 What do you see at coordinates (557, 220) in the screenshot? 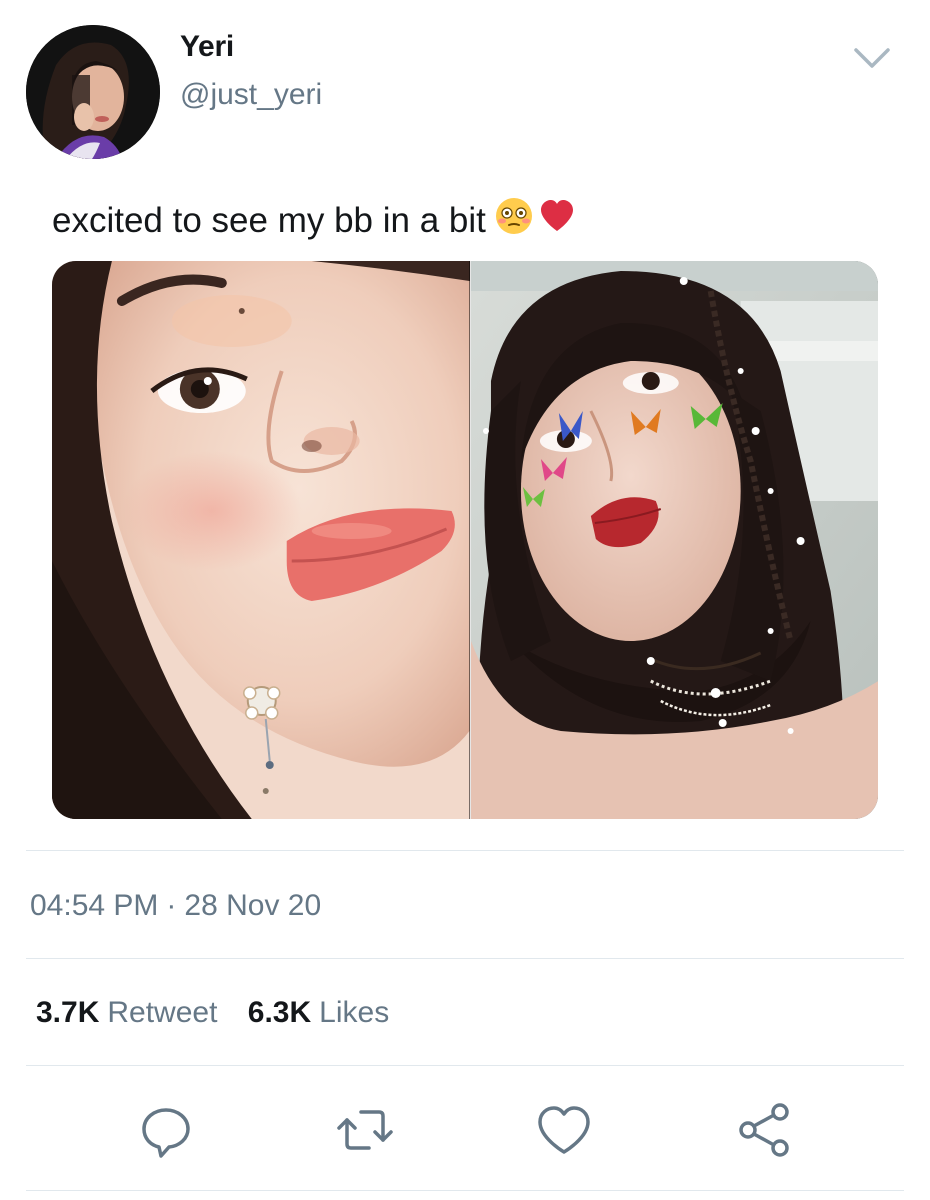
I see `red-heart-emoji-icon` at bounding box center [557, 220].